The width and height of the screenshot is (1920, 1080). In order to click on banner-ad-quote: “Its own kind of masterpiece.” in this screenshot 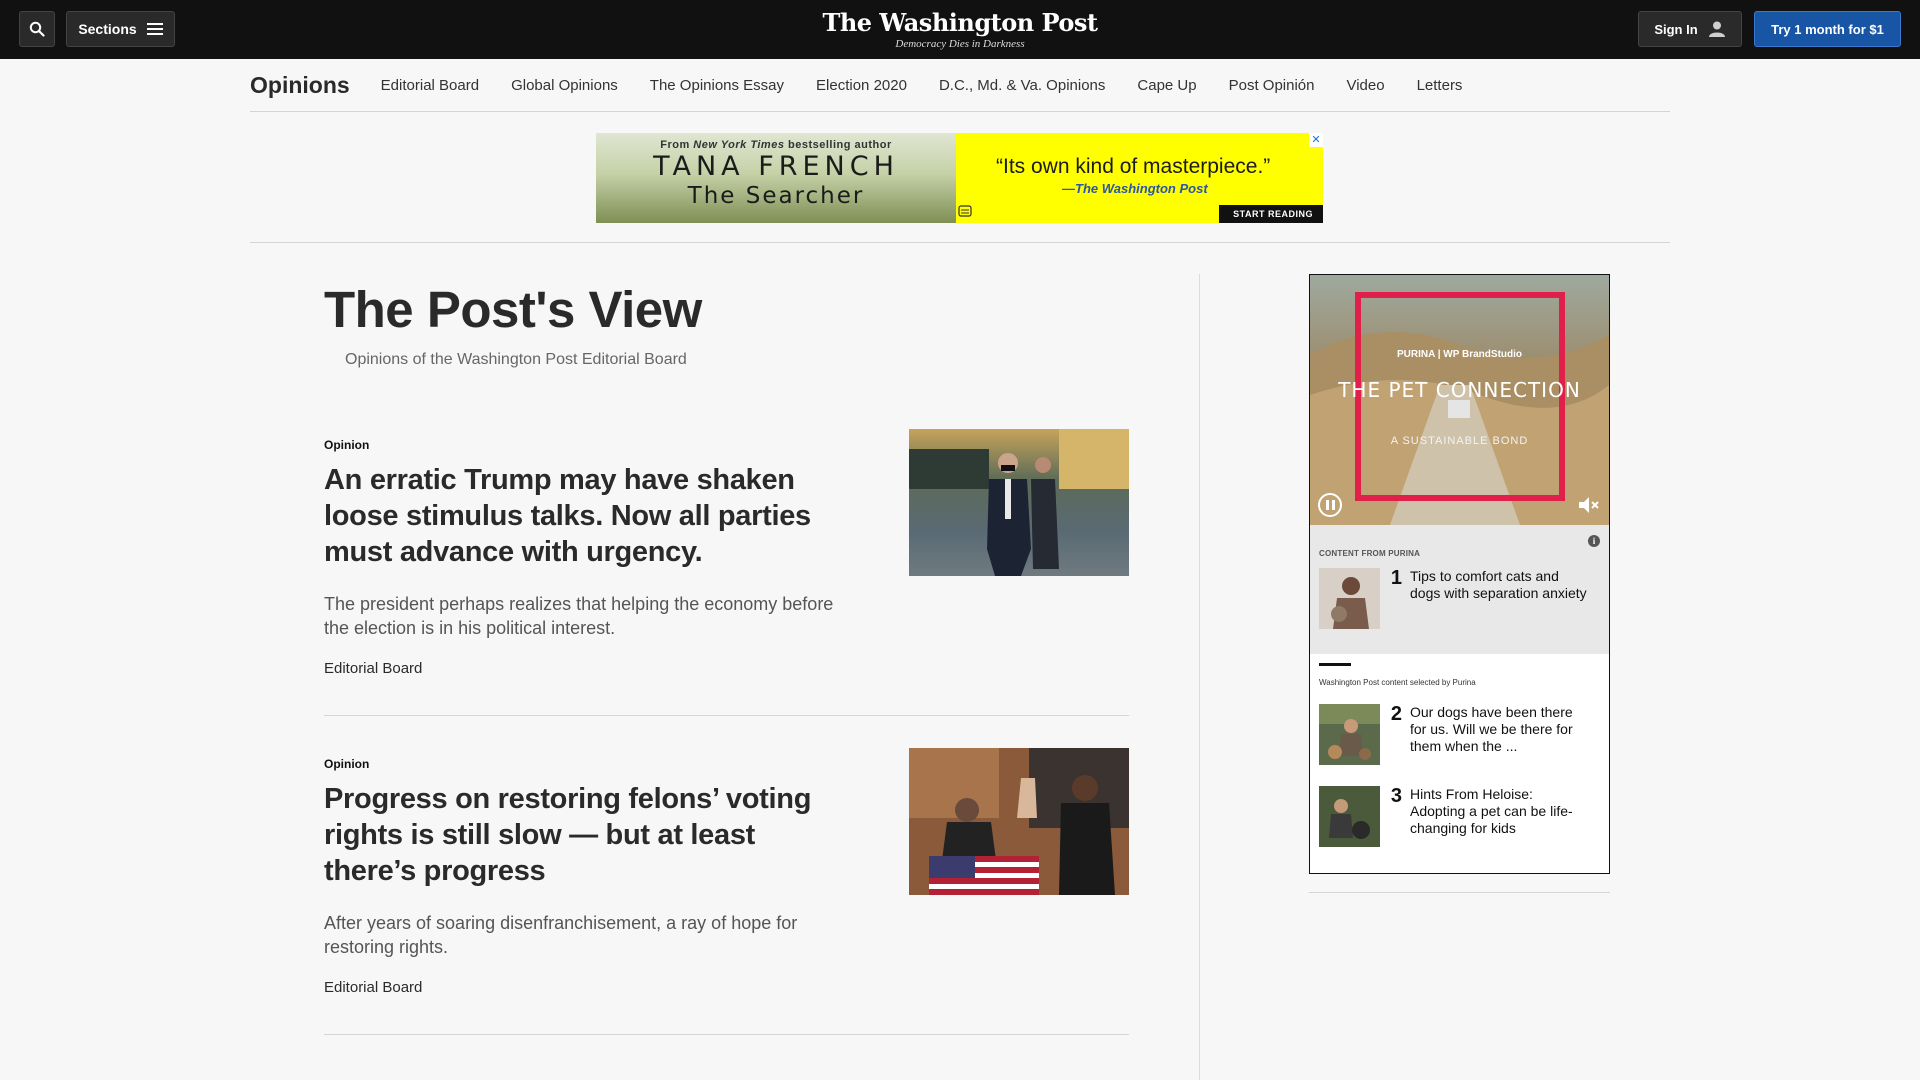, I will do `click(1133, 166)`.